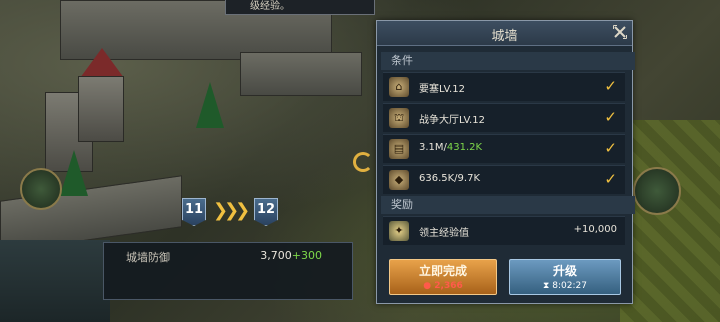 This screenshot has height=322, width=720. What do you see at coordinates (427, 286) in the screenshot?
I see `gold-icon: ●` at bounding box center [427, 286].